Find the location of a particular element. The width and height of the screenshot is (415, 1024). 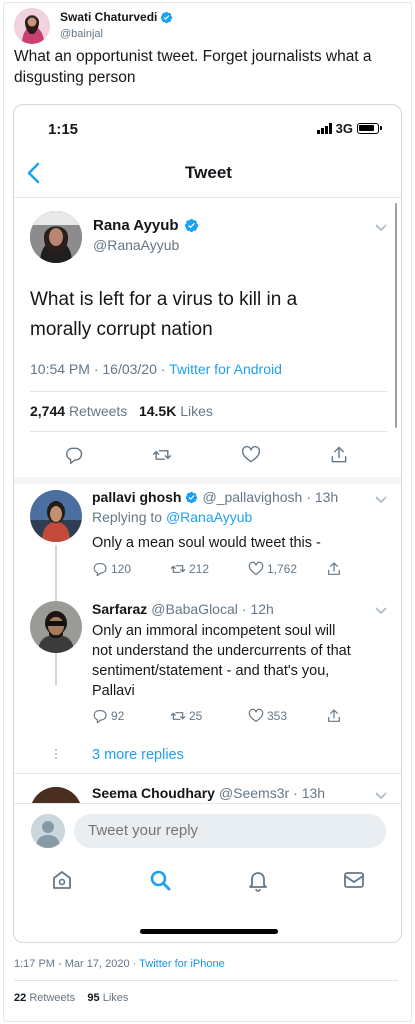

author-handle: @bainjal is located at coordinates (81, 34).